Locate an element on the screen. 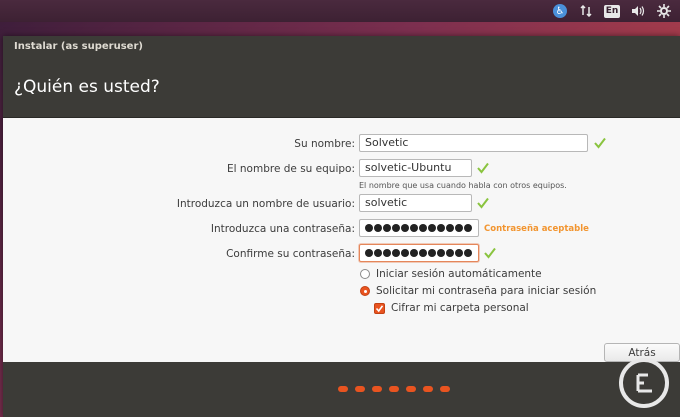 The image size is (680, 417). password-label: Introduzca una contraseña: is located at coordinates (282, 229).